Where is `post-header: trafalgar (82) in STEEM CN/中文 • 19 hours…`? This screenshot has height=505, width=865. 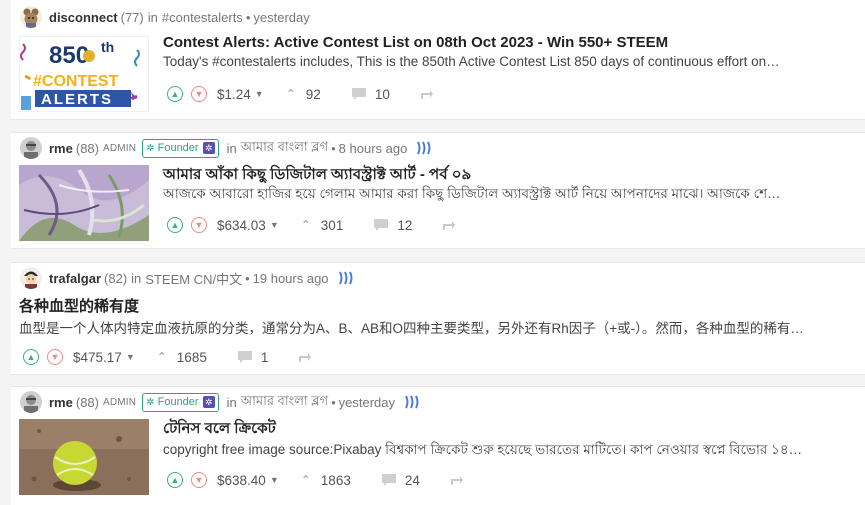
post-header: trafalgar (82) in STEEM CN/中文 • 19 hours… is located at coordinates (186, 278).